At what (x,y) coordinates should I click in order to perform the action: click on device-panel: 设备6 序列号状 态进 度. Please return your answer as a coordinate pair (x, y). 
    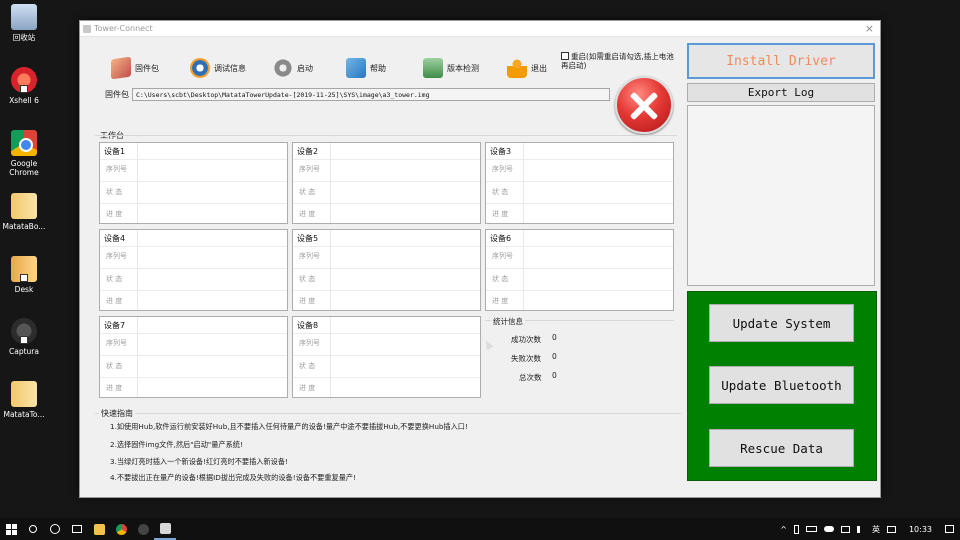
    Looking at the image, I should click on (579, 270).